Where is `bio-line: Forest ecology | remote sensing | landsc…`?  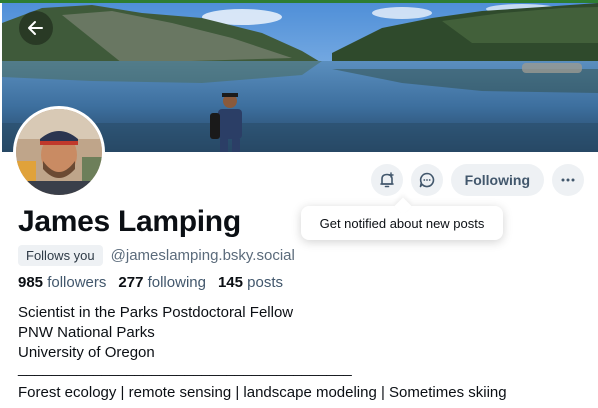
bio-line: Forest ecology | remote sensing | landsc… is located at coordinates (262, 392).